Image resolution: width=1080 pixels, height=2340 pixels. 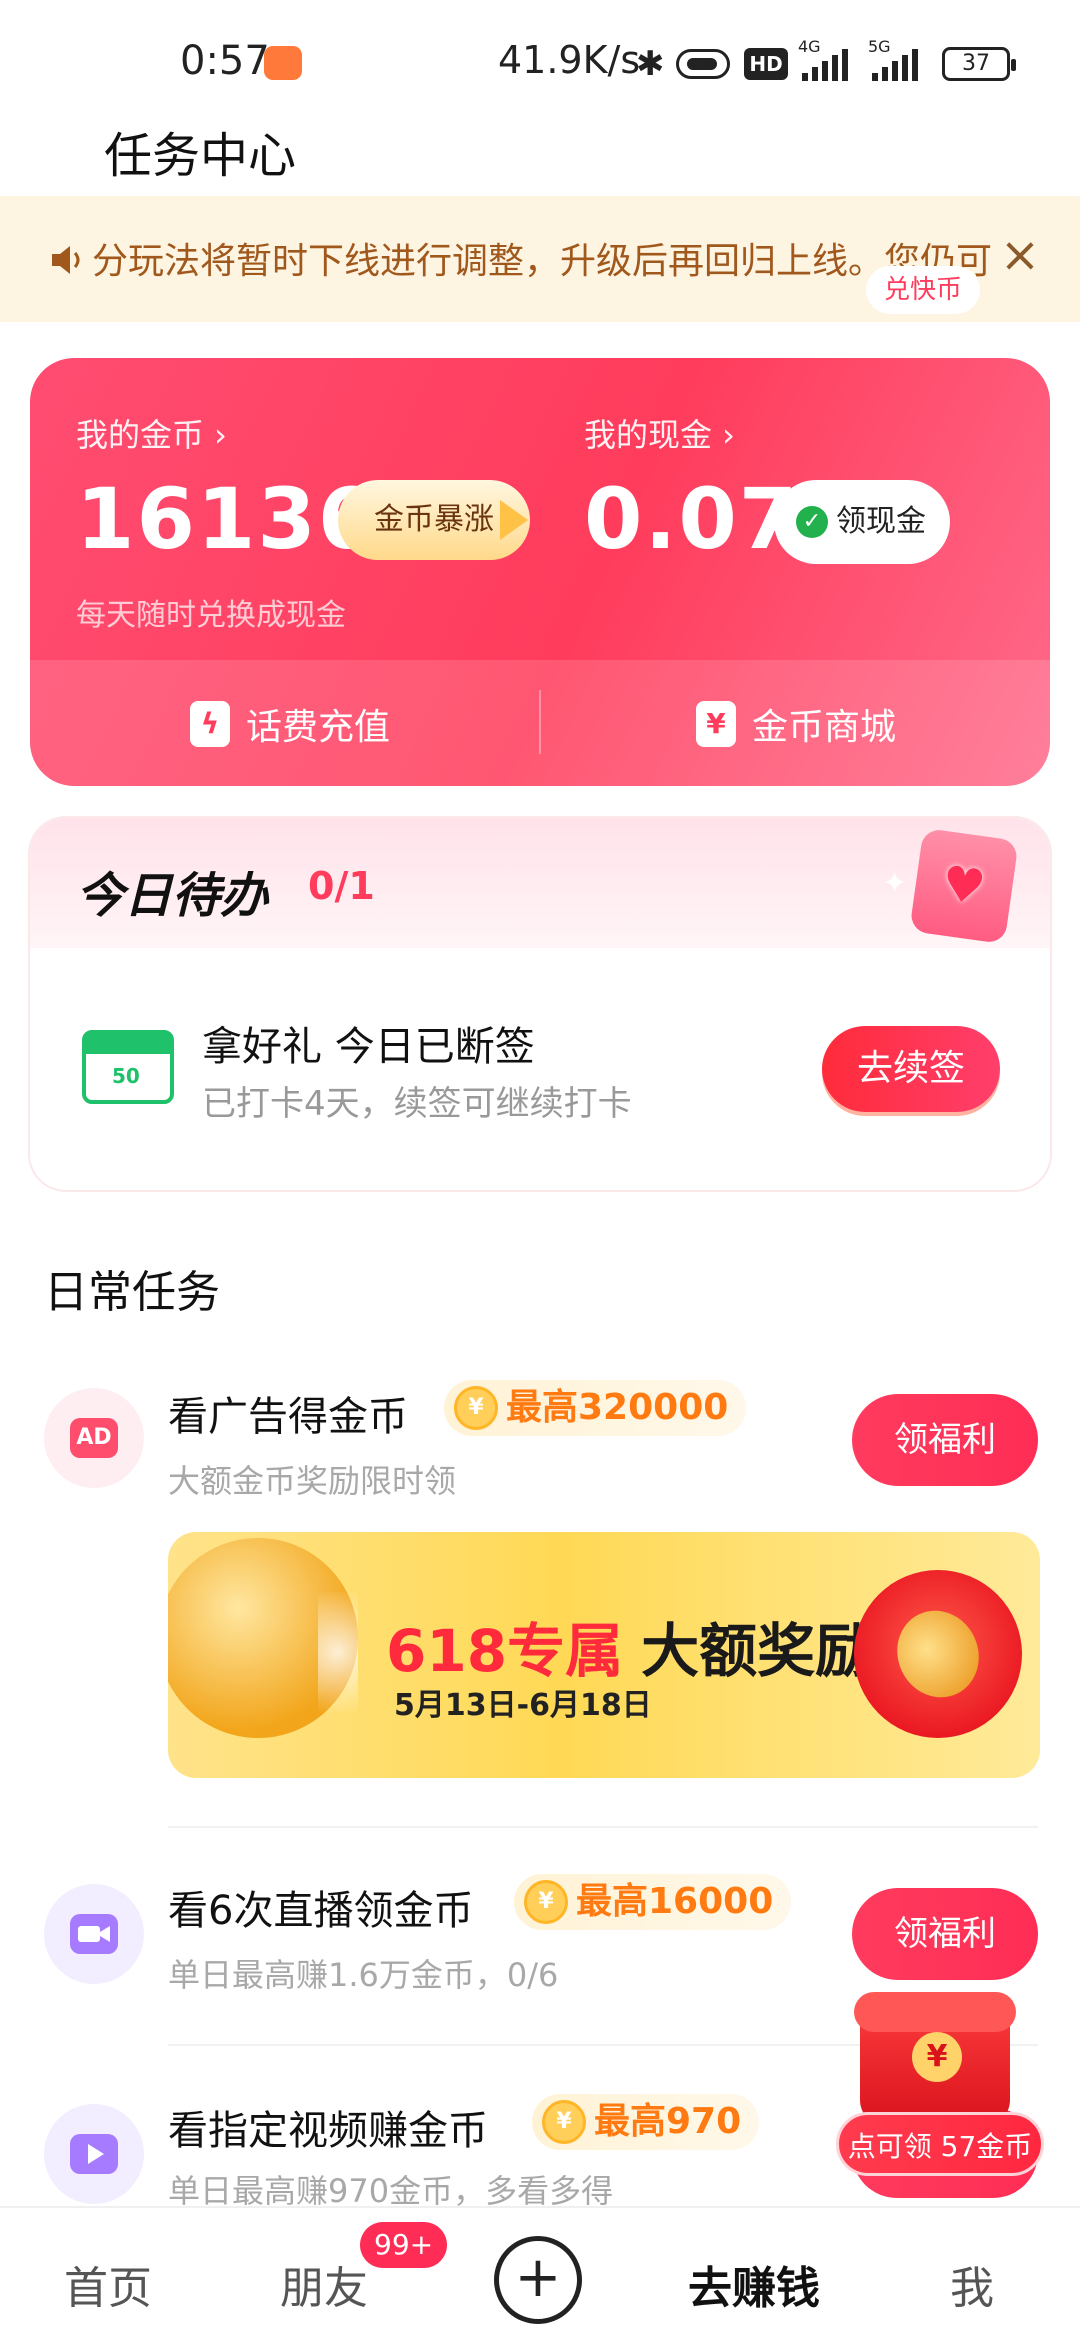 I want to click on bottom-nav: 首页 朋友 99+ + 去赚钱 我, so click(x=540, y=2273).